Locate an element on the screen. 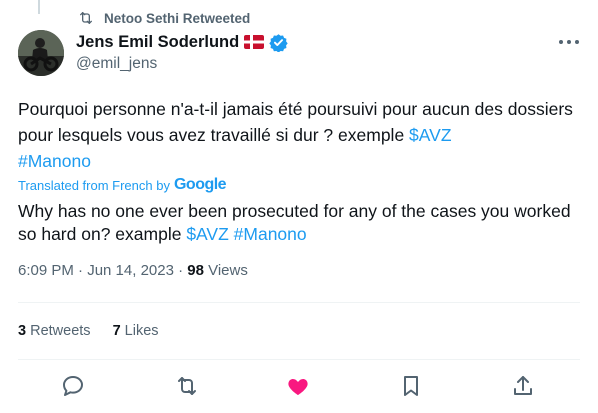 Image resolution: width=598 pixels, height=413 pixels. action-bar is located at coordinates (299, 387).